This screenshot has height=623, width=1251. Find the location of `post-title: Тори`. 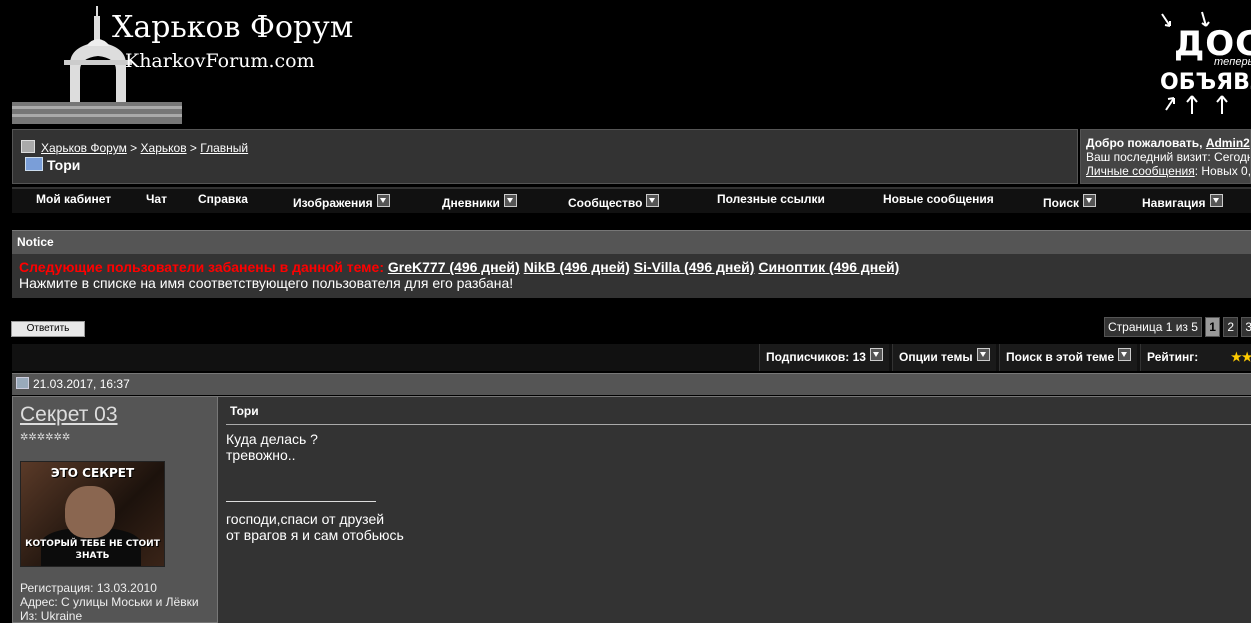

post-title: Тори is located at coordinates (244, 411).